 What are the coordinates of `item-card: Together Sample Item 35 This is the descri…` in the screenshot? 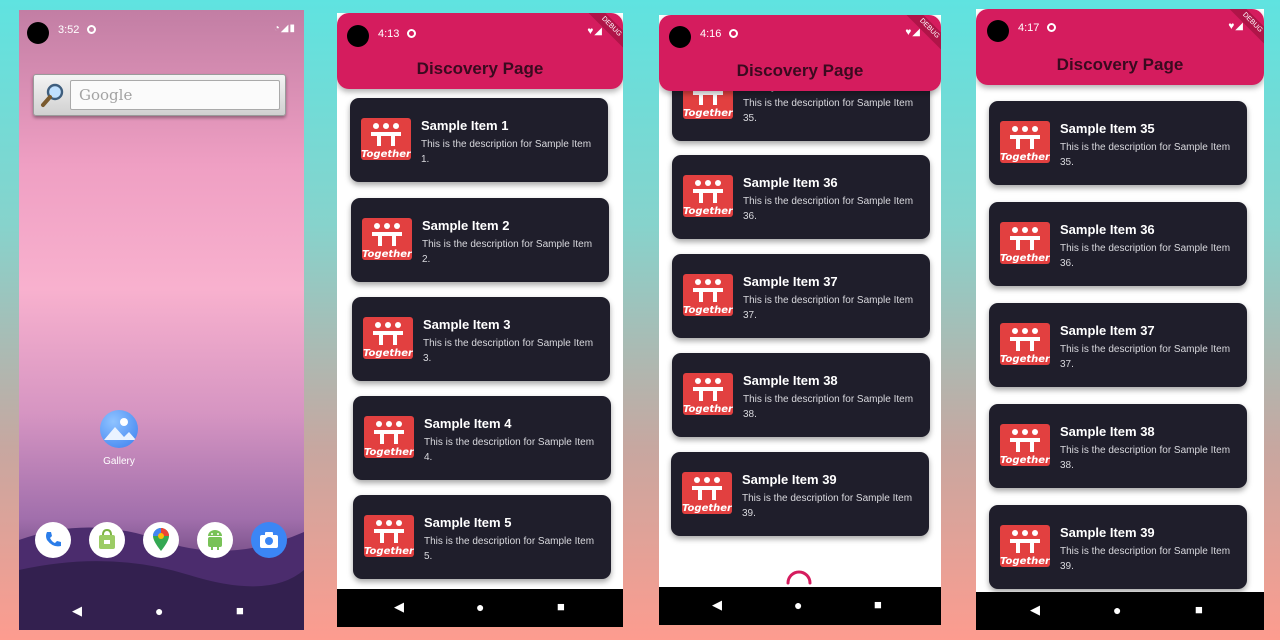 It's located at (1118, 143).